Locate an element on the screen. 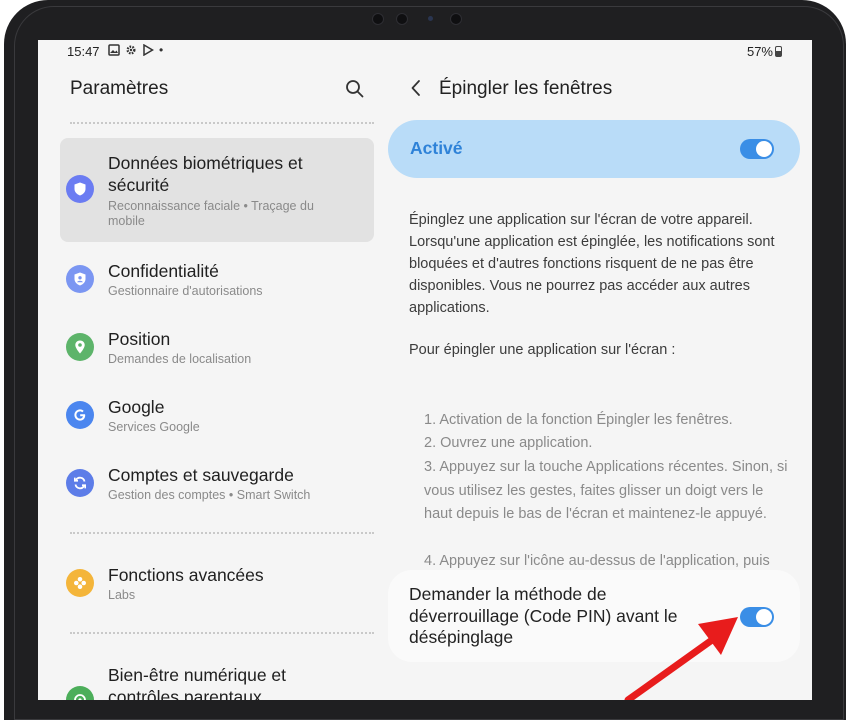 Image resolution: width=850 pixels, height=720 pixels. master-toggle-switch is located at coordinates (757, 149).